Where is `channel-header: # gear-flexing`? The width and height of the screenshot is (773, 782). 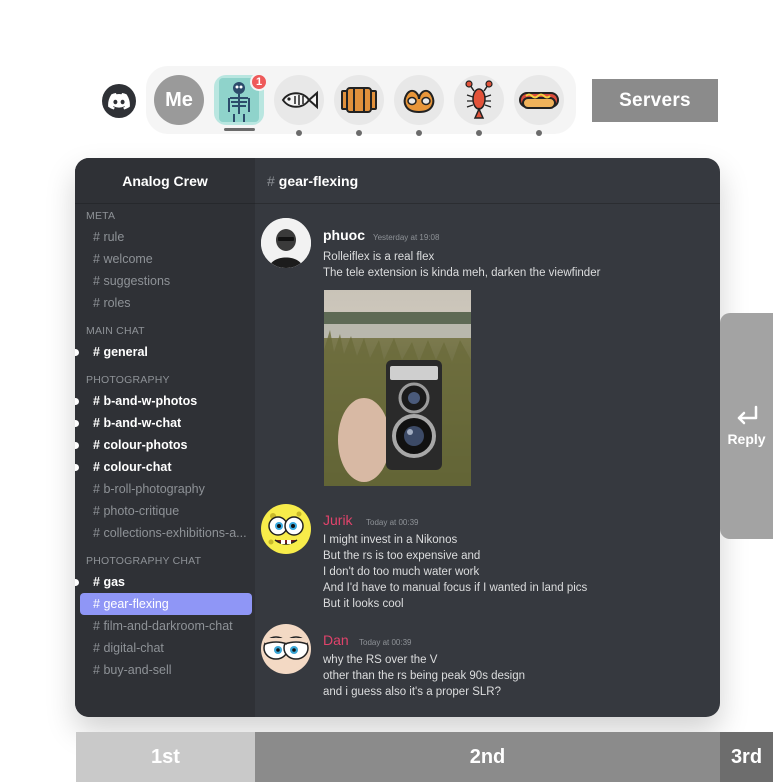 channel-header: # gear-flexing is located at coordinates (487, 181).